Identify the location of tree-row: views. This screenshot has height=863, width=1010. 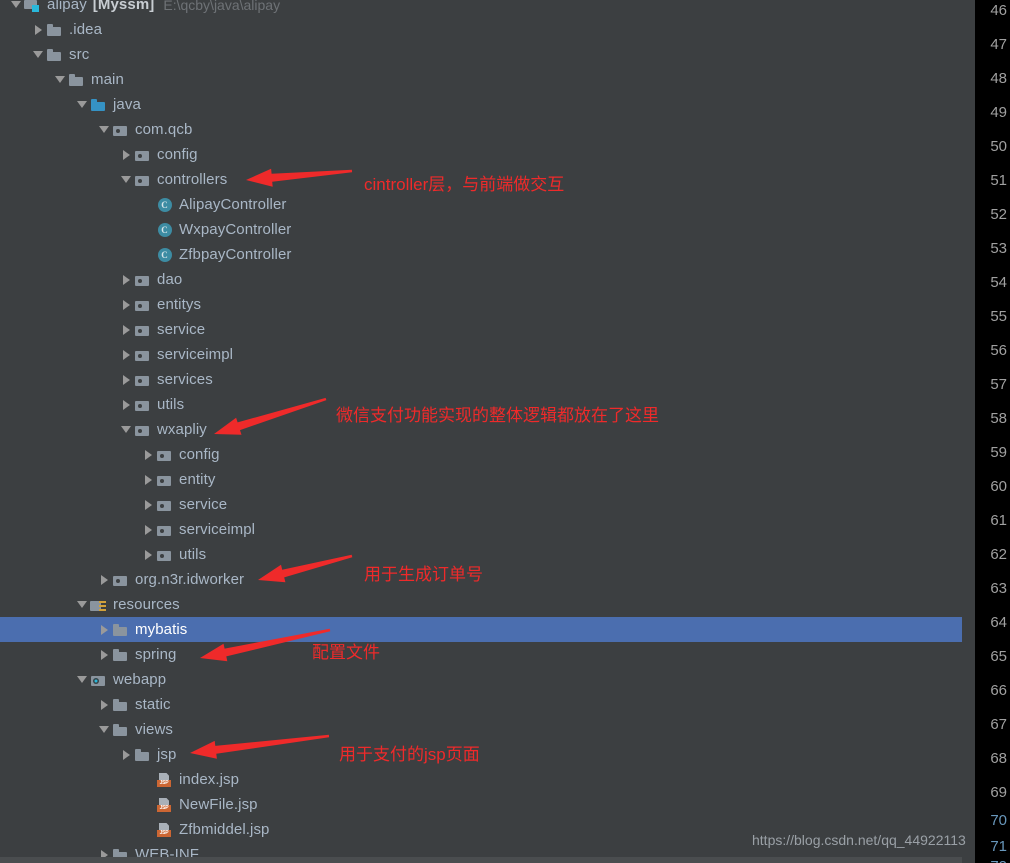
(481, 729).